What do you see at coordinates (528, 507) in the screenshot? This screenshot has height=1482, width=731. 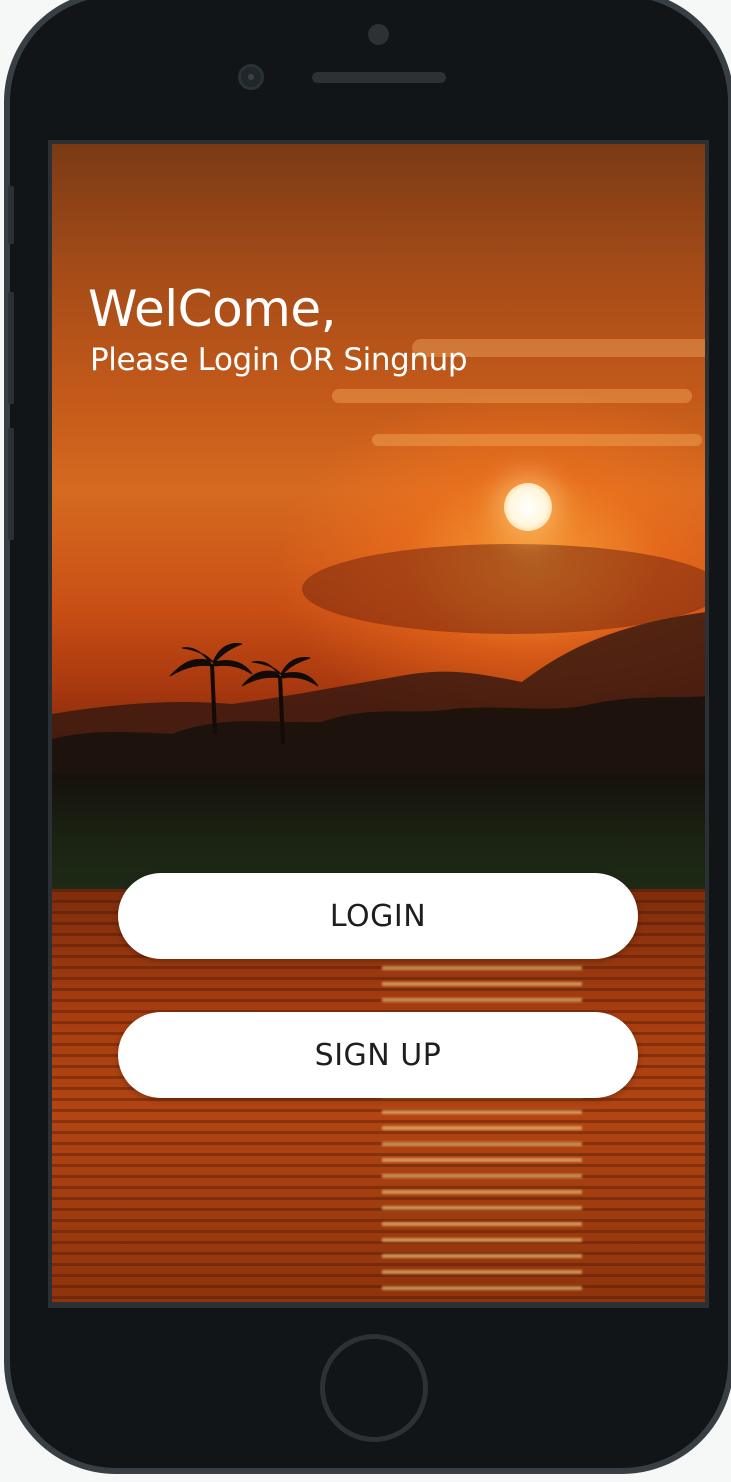 I see `sun` at bounding box center [528, 507].